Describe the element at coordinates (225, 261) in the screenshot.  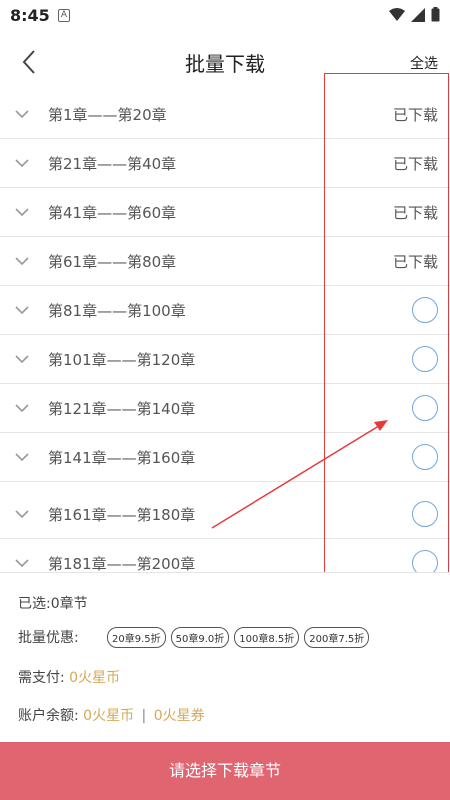
I see `chapter-row: 第61章——第80章 已下载` at that location.